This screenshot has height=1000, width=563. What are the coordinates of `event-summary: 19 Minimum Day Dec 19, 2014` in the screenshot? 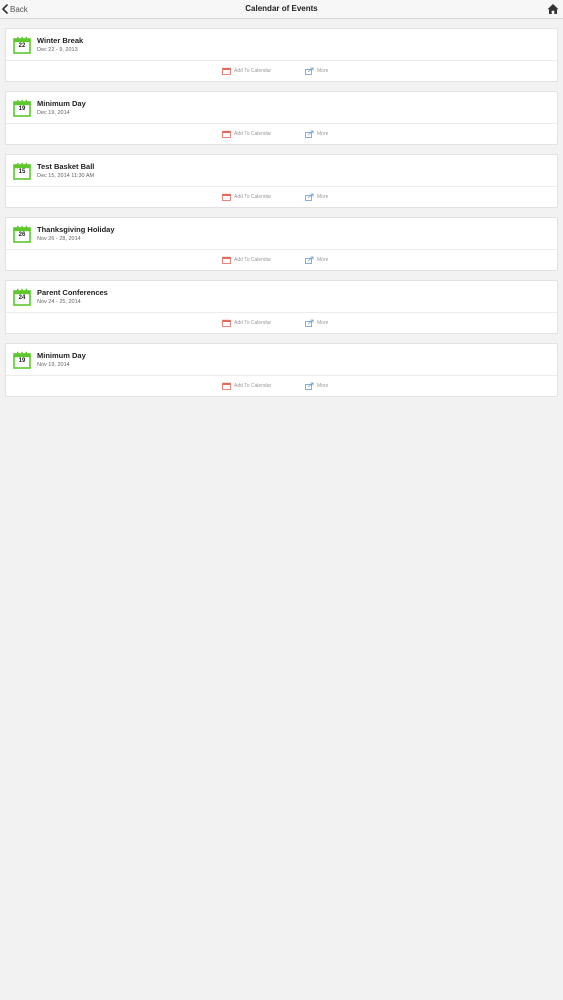 It's located at (281, 108).